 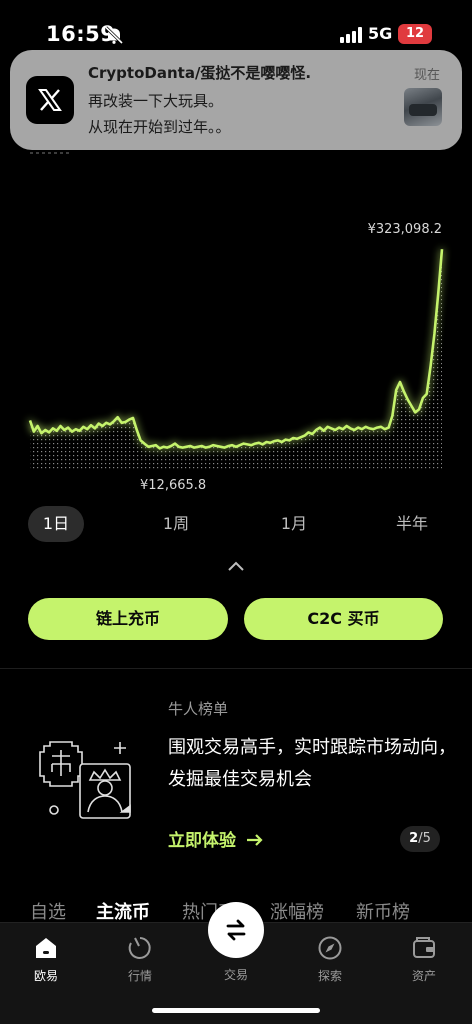 What do you see at coordinates (139, 976) in the screenshot?
I see `nav-markets-label: 行情` at bounding box center [139, 976].